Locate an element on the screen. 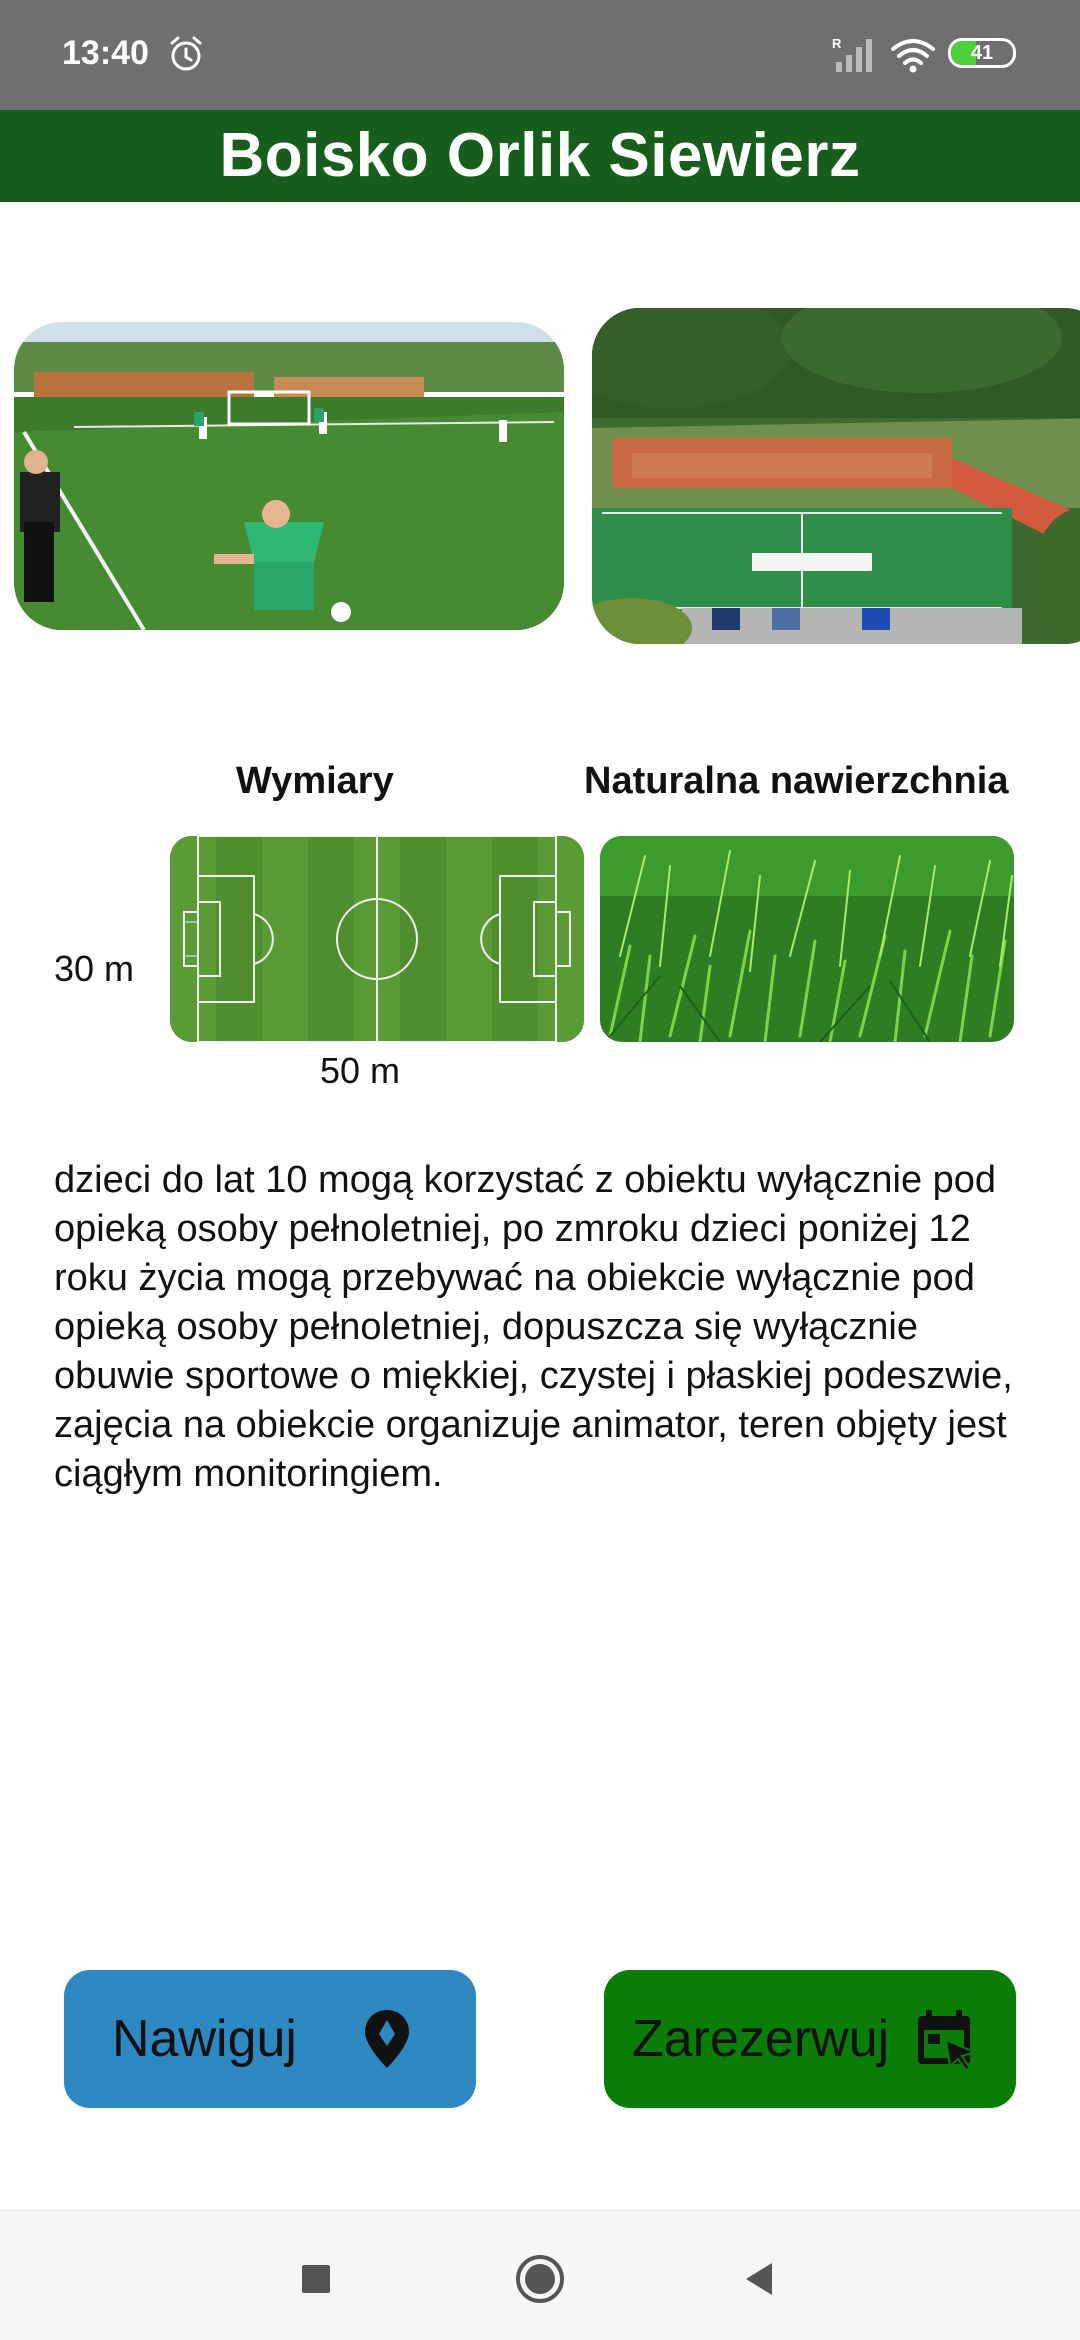  home-circle-icon is located at coordinates (540, 2279).